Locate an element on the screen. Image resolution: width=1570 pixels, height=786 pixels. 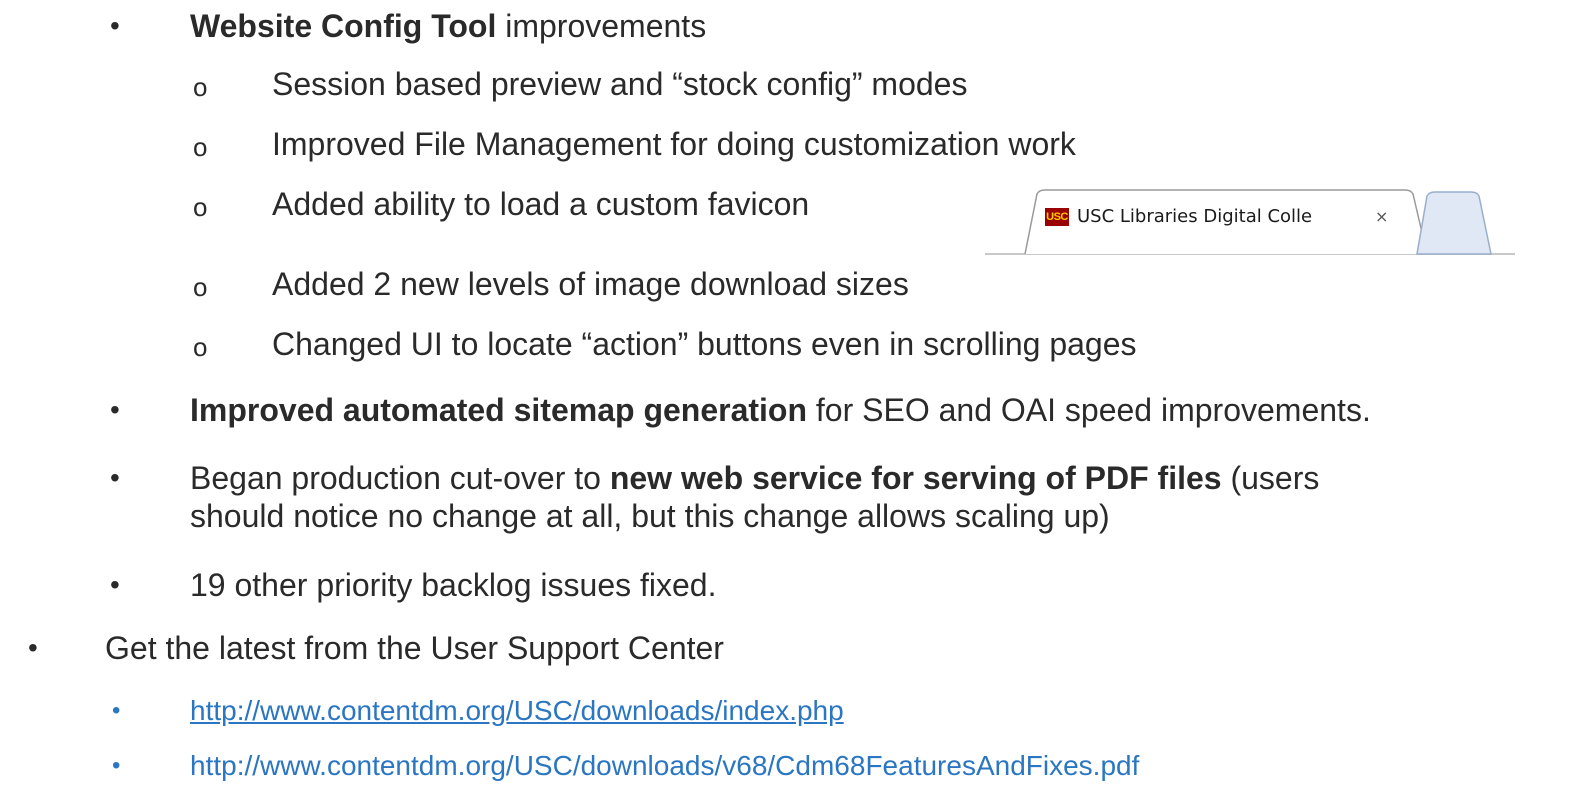
item-text: for SEO and OAI speed improvements. is located at coordinates (1089, 410).